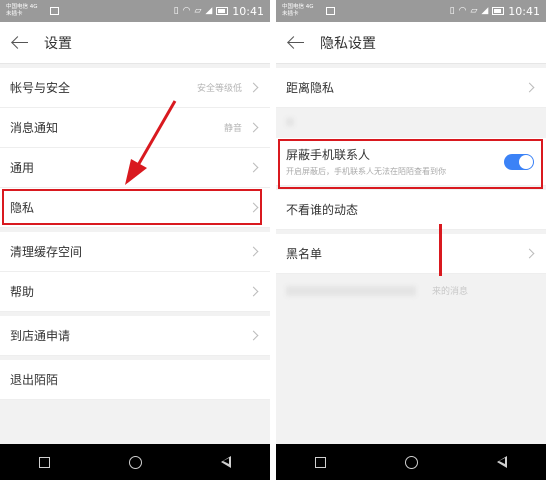 The image size is (546, 480). I want to click on row-label: 到店通申请, so click(40, 336).